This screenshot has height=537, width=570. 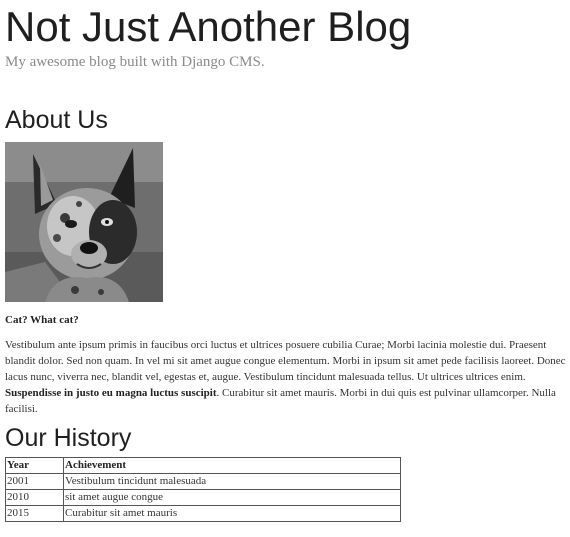 I want to click on dog-photo-graphic, so click(x=84, y=222).